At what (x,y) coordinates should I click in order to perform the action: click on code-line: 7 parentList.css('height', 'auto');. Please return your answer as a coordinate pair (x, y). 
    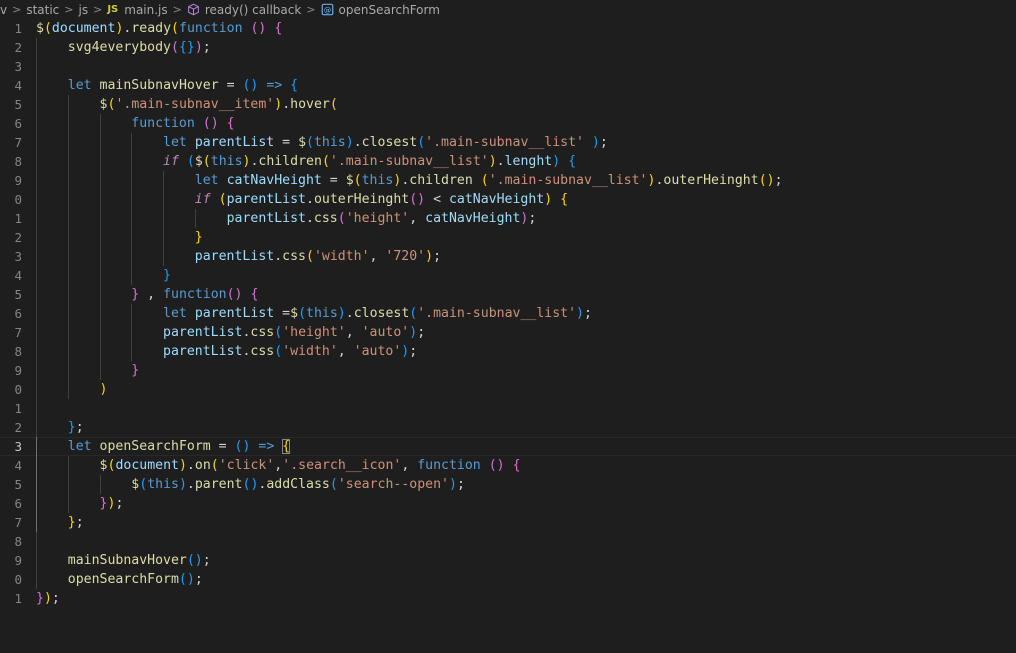
    Looking at the image, I should click on (508, 332).